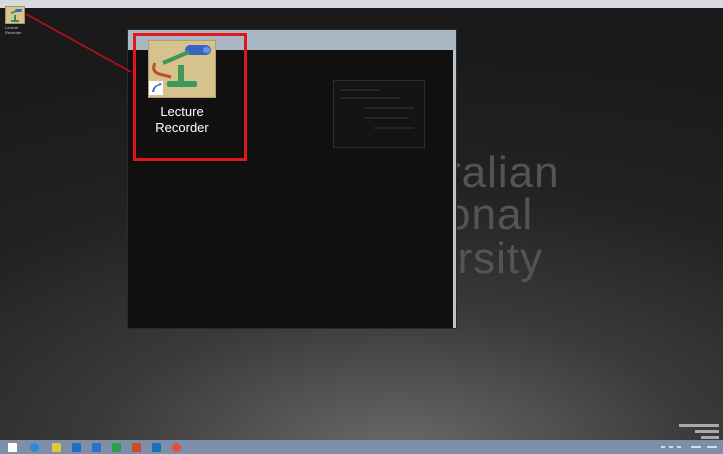 Image resolution: width=723 pixels, height=454 pixels. I want to click on windows-logo-icon, so click(12, 447).